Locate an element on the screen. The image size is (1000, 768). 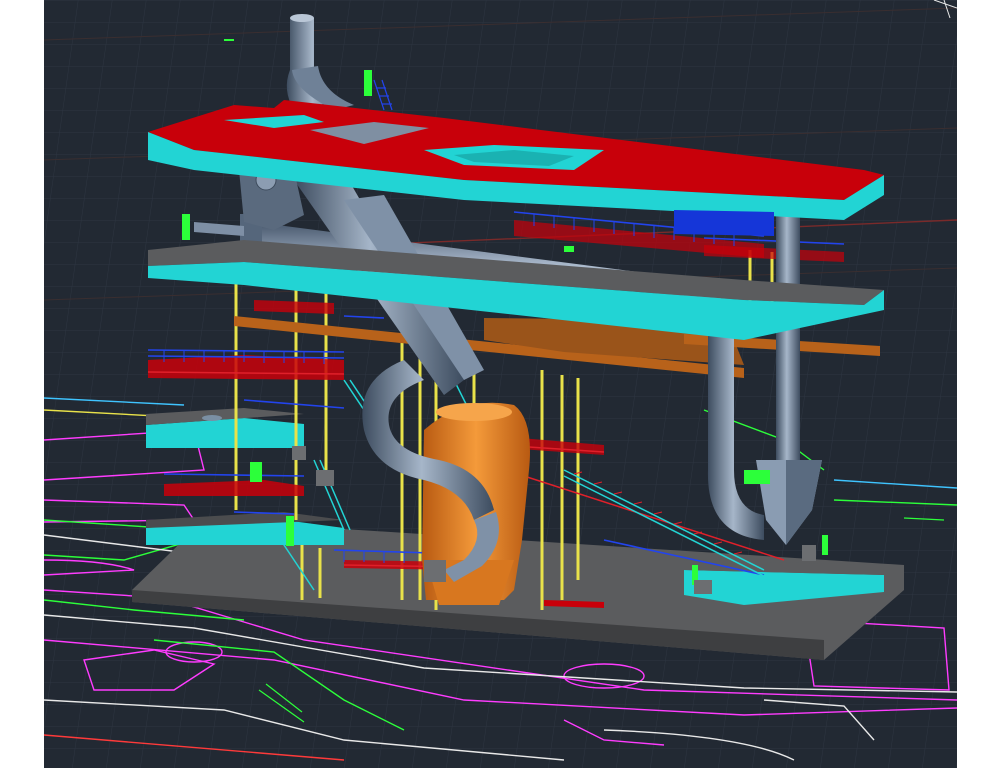
deck-opening is located at coordinates (212, 418).